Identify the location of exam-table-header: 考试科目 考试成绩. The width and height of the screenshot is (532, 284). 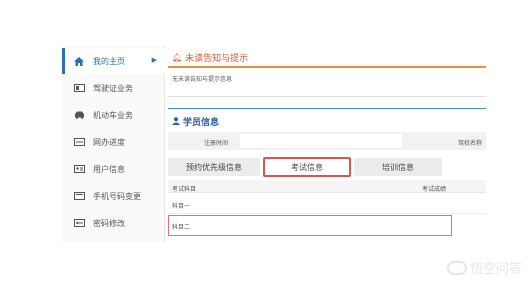
(327, 186).